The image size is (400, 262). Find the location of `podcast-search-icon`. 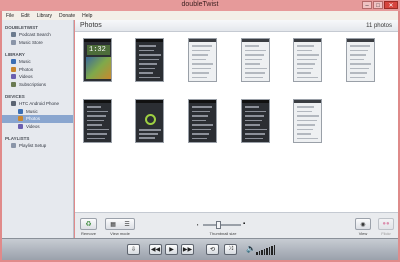

podcast-search-icon is located at coordinates (13, 35).